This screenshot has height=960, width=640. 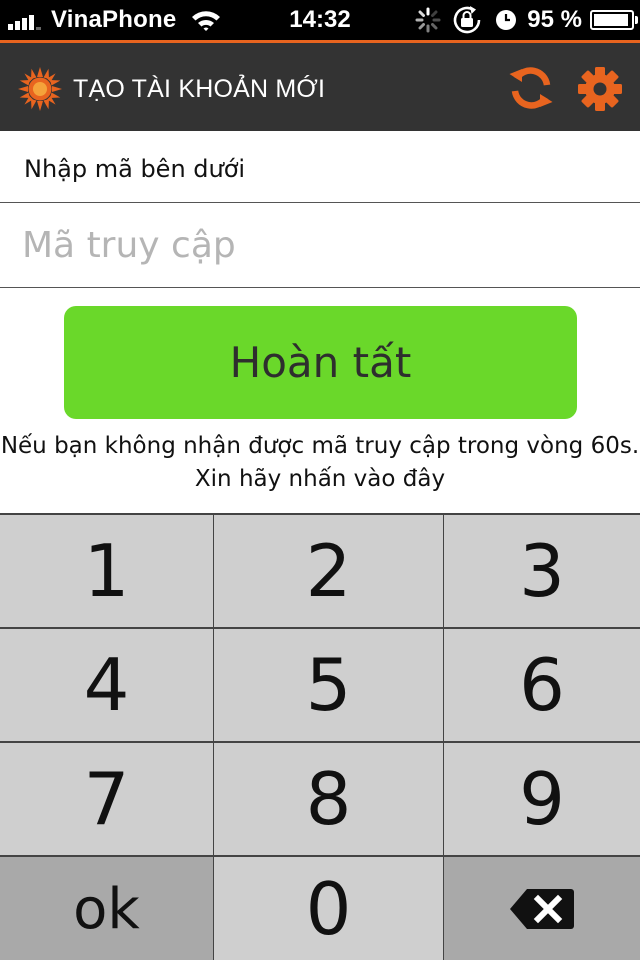 I want to click on access-code-input, so click(x=320, y=245).